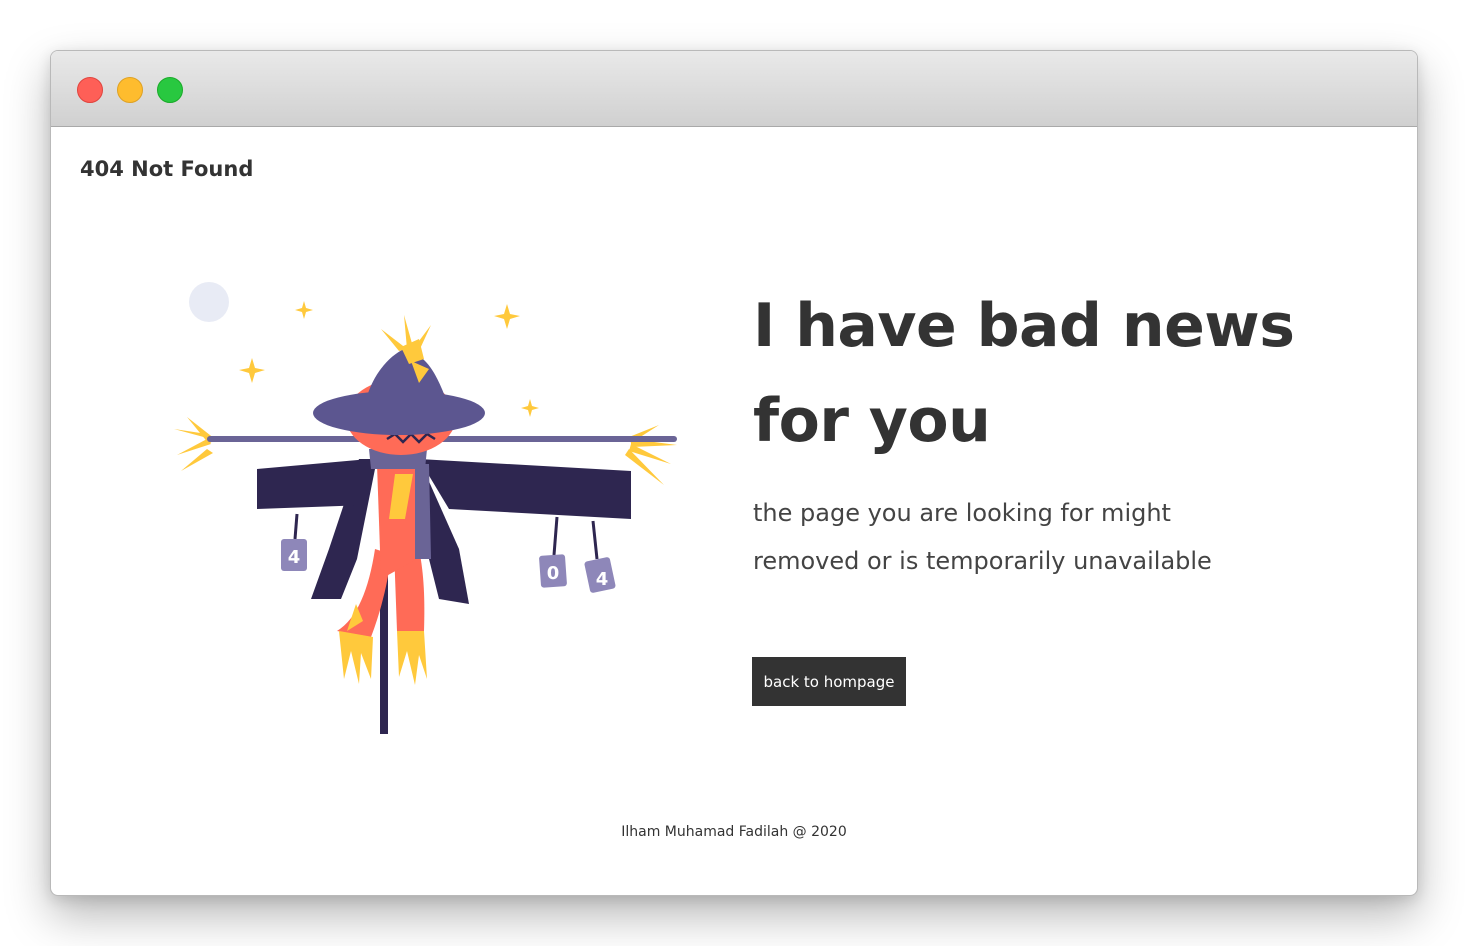  Describe the element at coordinates (734, 89) in the screenshot. I see `window-titlebar` at that location.